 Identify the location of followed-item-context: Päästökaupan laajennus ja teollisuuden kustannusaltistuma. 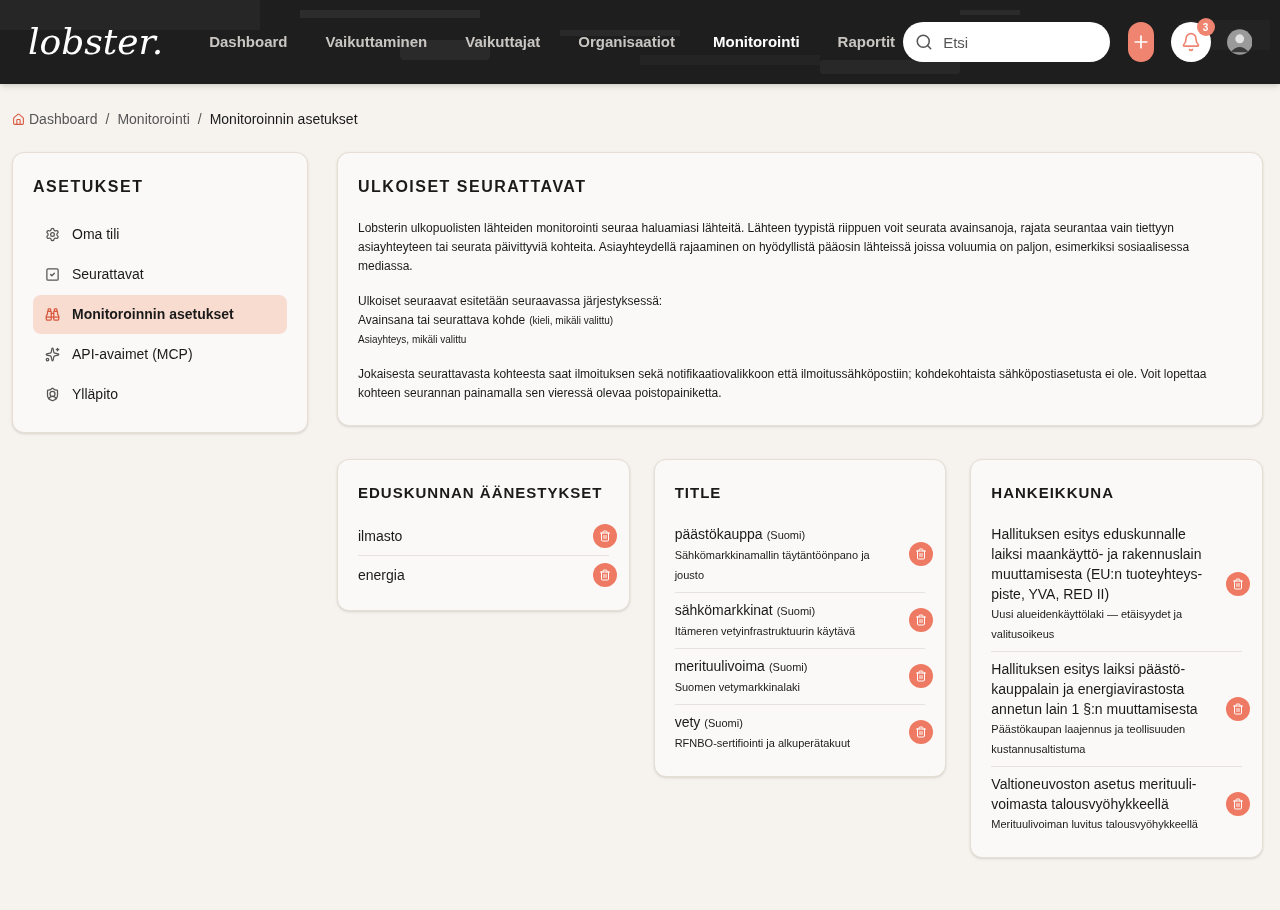
(1089, 739).